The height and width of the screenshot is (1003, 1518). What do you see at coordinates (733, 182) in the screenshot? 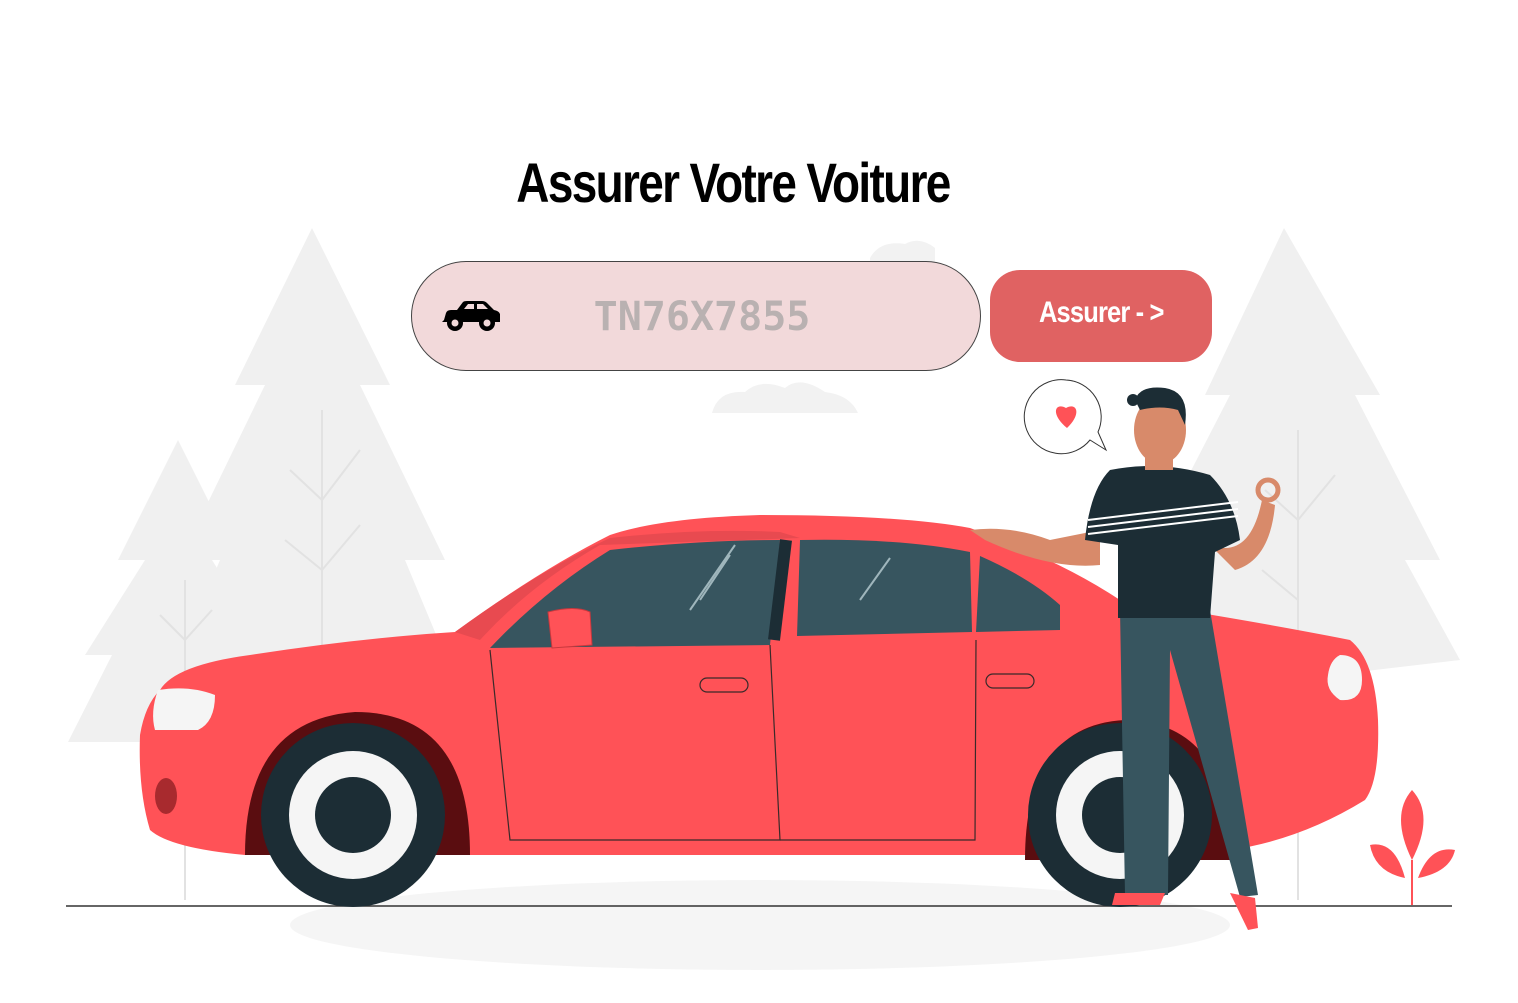
I see `page-title: Assurer Votre Voiture` at bounding box center [733, 182].